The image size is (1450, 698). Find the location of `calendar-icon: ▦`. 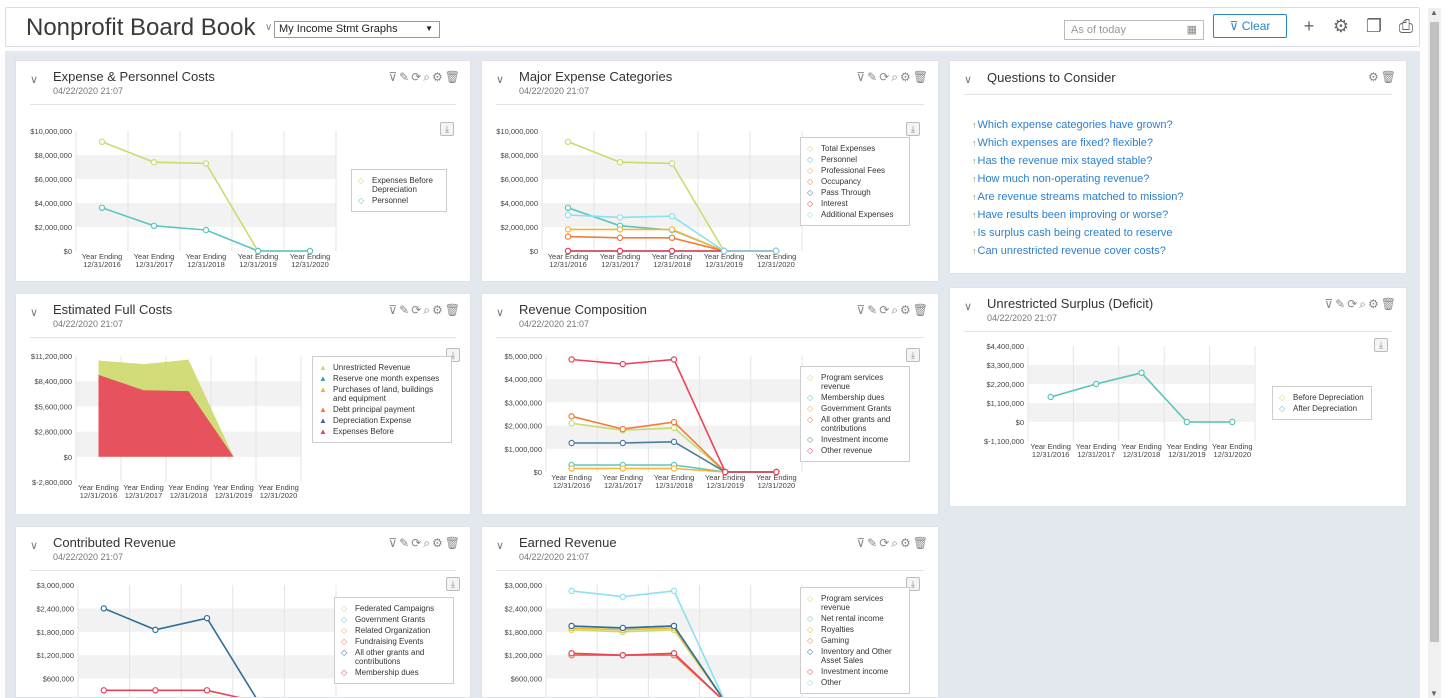

calendar-icon: ▦ is located at coordinates (1192, 29).